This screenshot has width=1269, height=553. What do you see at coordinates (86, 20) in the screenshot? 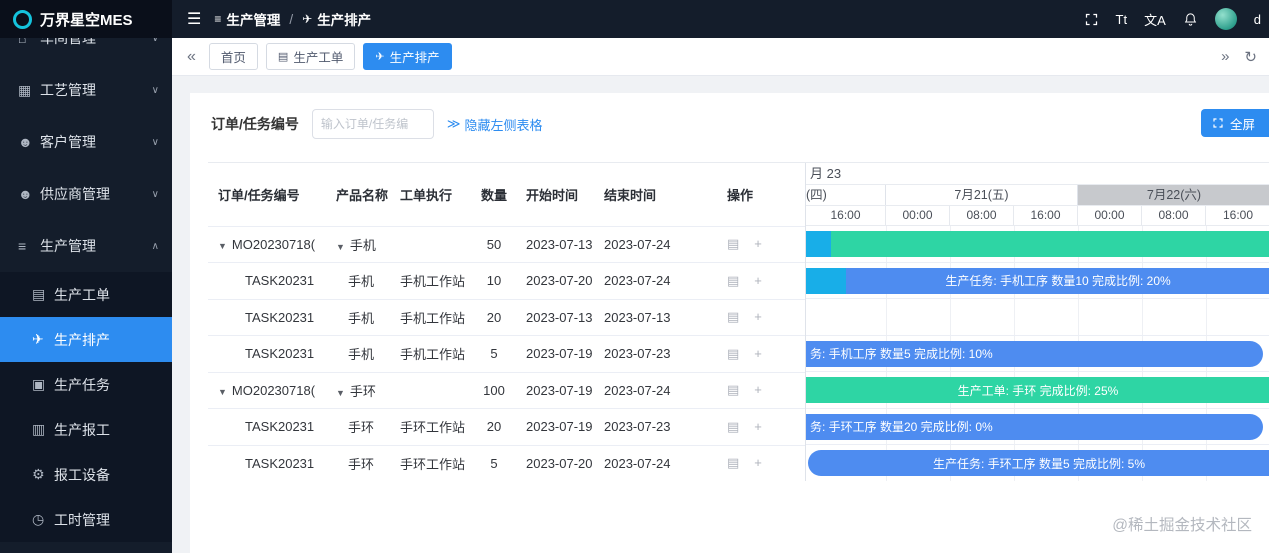
I see `app-title: 万界星空MES` at bounding box center [86, 20].